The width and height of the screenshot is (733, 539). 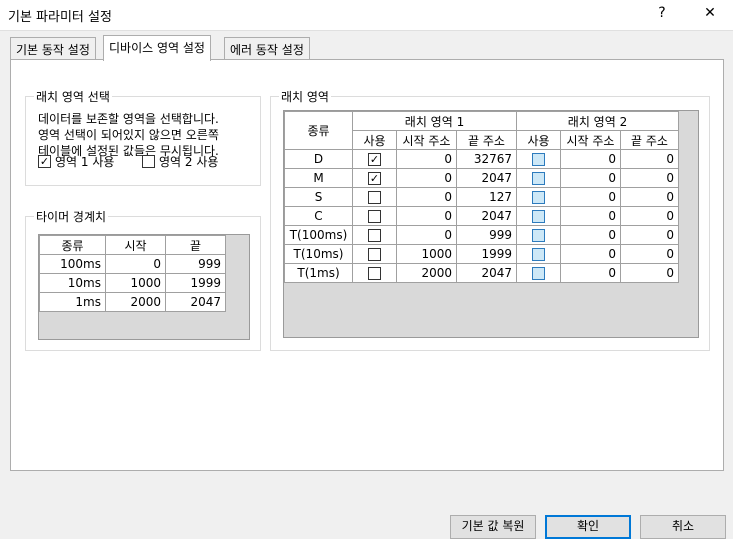 I want to click on latch-end1-cell: 32767, so click(x=486, y=159).